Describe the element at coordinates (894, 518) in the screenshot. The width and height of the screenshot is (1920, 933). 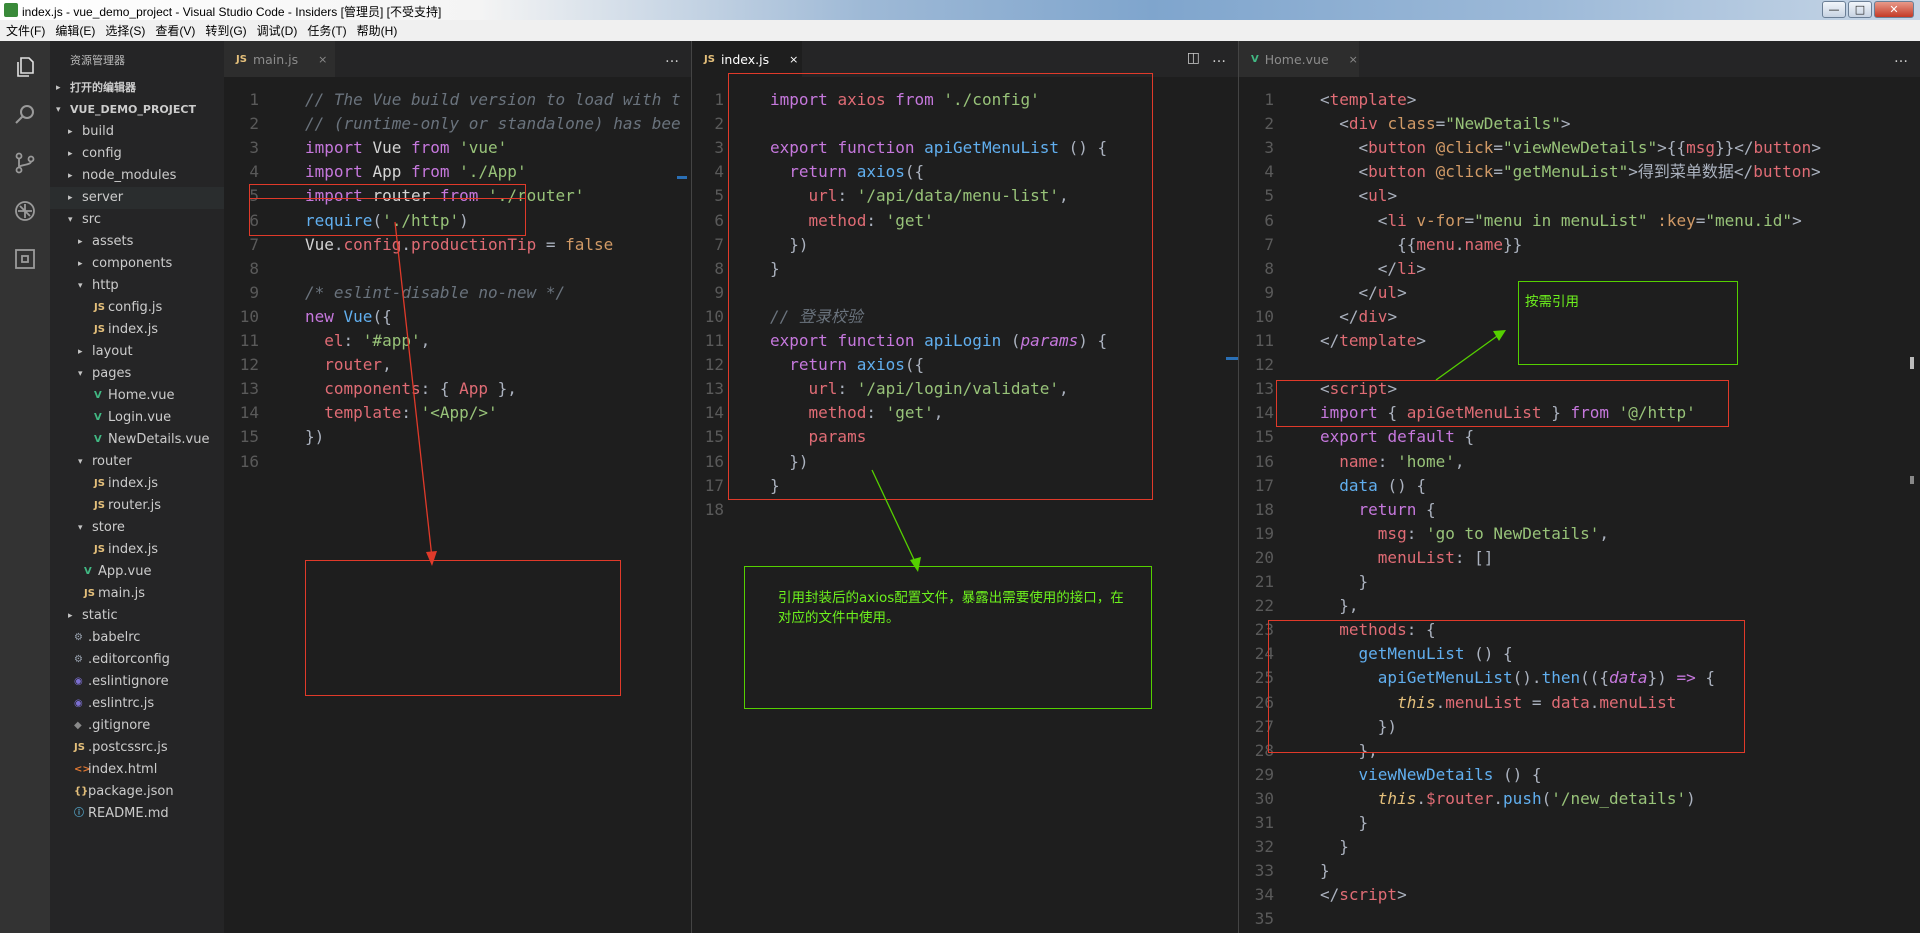
I see `arrow-green-center` at that location.